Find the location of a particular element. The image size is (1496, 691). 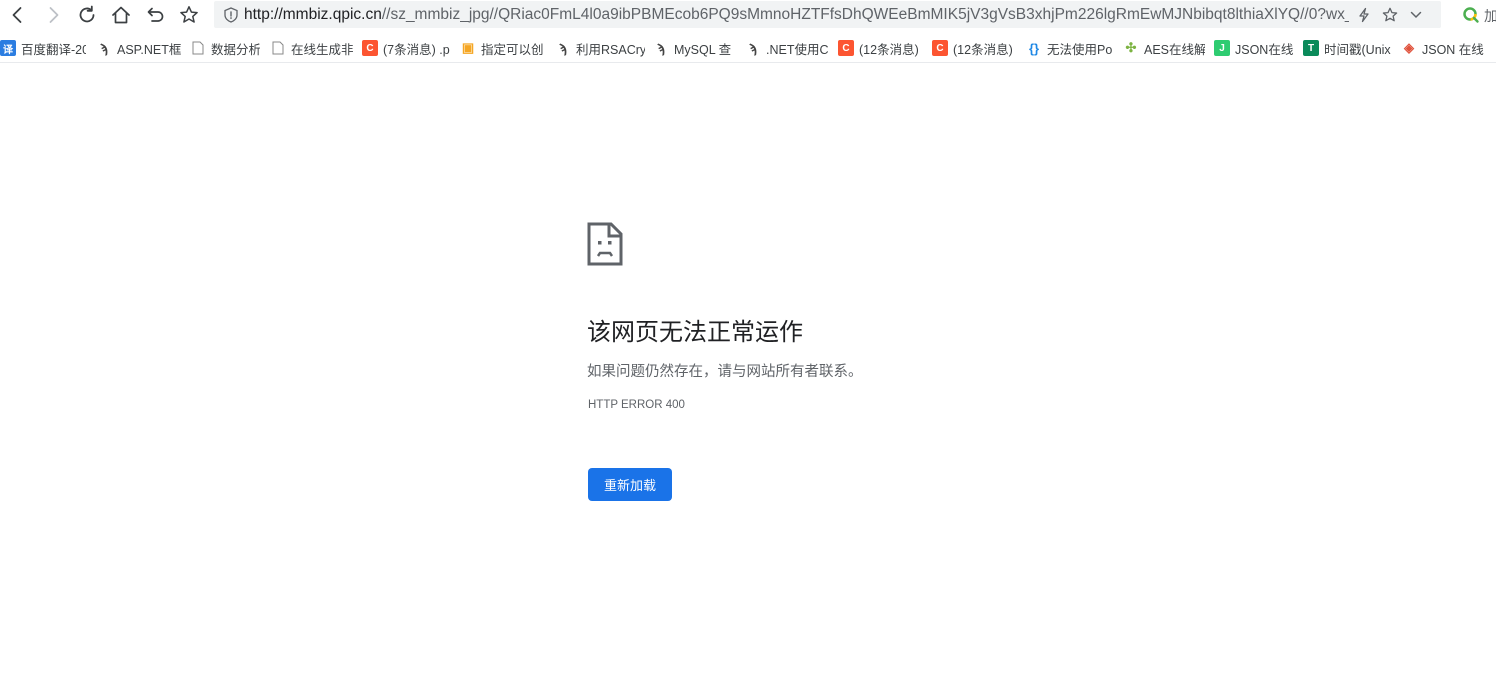

bookmark-item: ϡ .NET使用C is located at coordinates (787, 48).